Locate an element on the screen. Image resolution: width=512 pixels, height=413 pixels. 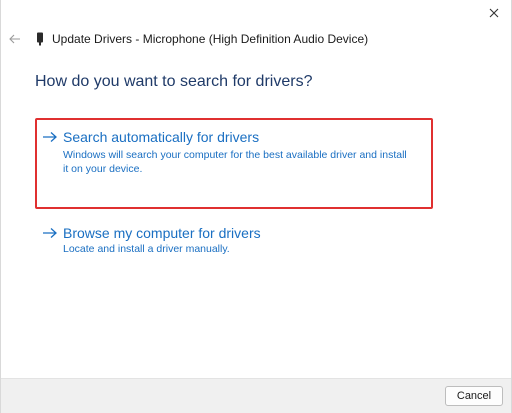
close-icon is located at coordinates (494, 13).